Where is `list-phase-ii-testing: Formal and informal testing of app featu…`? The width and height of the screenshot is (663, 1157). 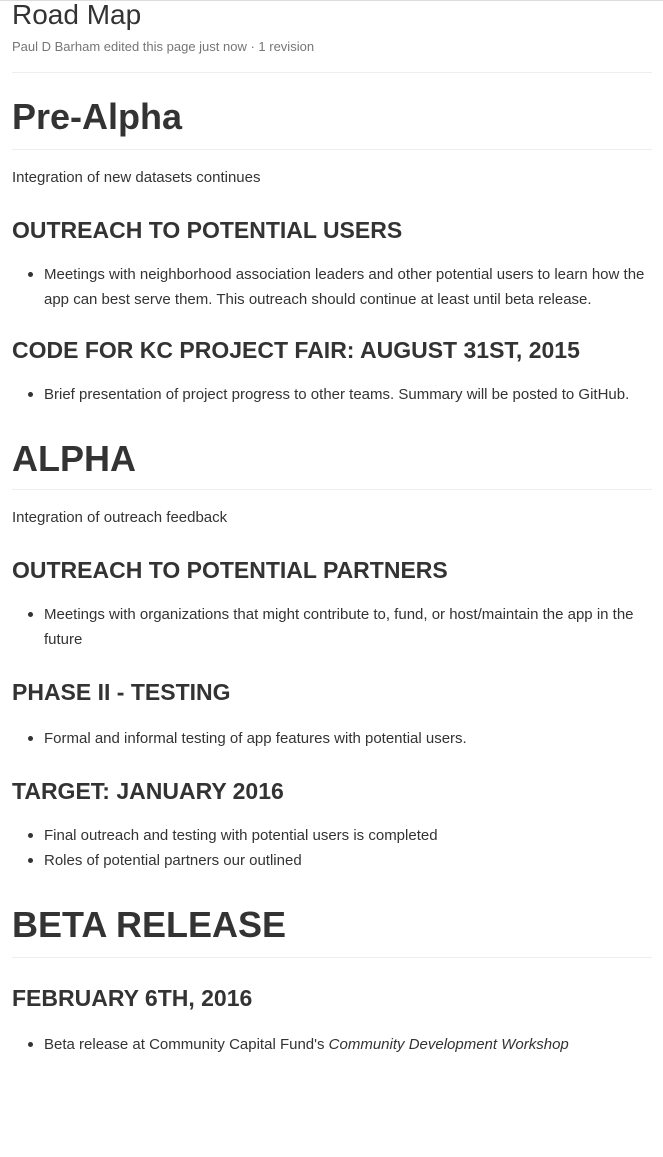 list-phase-ii-testing: Formal and informal testing of app featu… is located at coordinates (332, 738).